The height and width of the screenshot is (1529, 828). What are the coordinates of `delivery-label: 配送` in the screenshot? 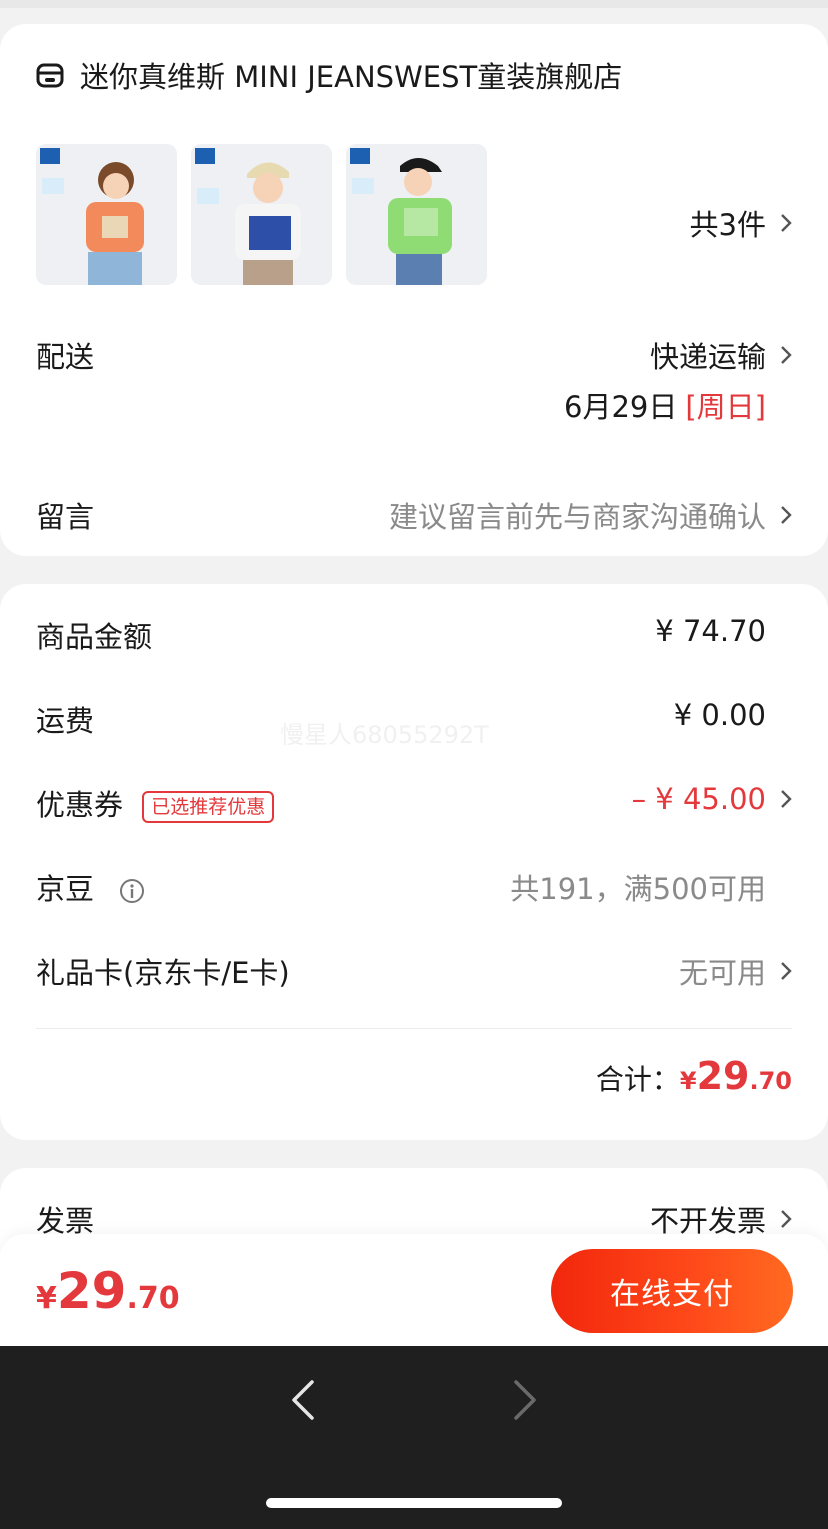 It's located at (65, 357).